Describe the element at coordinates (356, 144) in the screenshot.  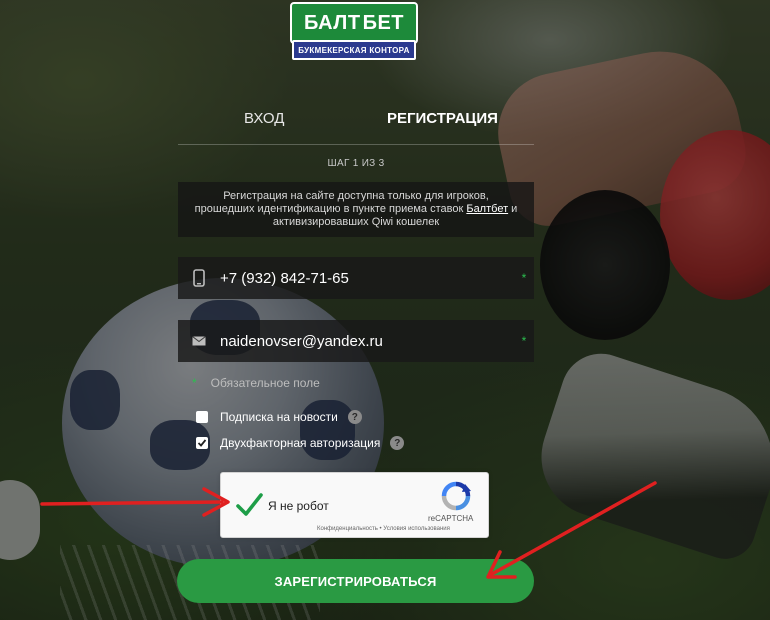
I see `tabs-divider` at that location.